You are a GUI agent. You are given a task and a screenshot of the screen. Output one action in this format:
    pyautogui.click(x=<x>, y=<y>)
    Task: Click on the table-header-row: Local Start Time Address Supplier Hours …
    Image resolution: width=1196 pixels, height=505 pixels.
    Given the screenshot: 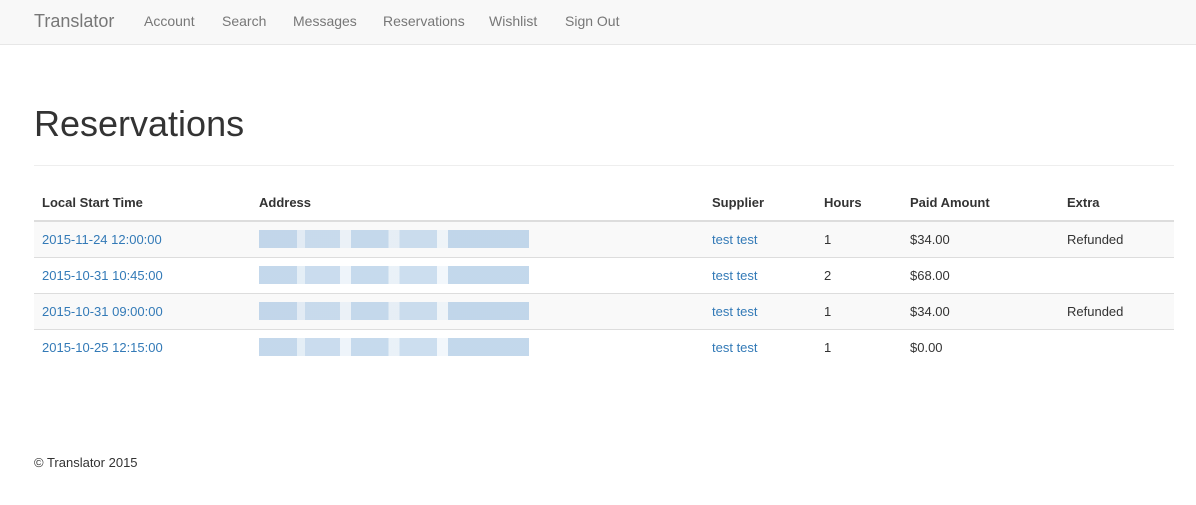 What is the action you would take?
    pyautogui.click(x=604, y=203)
    